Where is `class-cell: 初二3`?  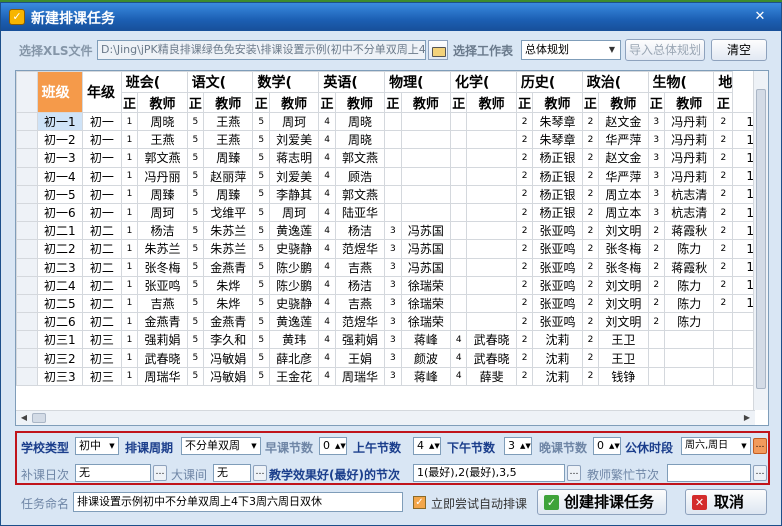
class-cell: 初二3 is located at coordinates (60, 267).